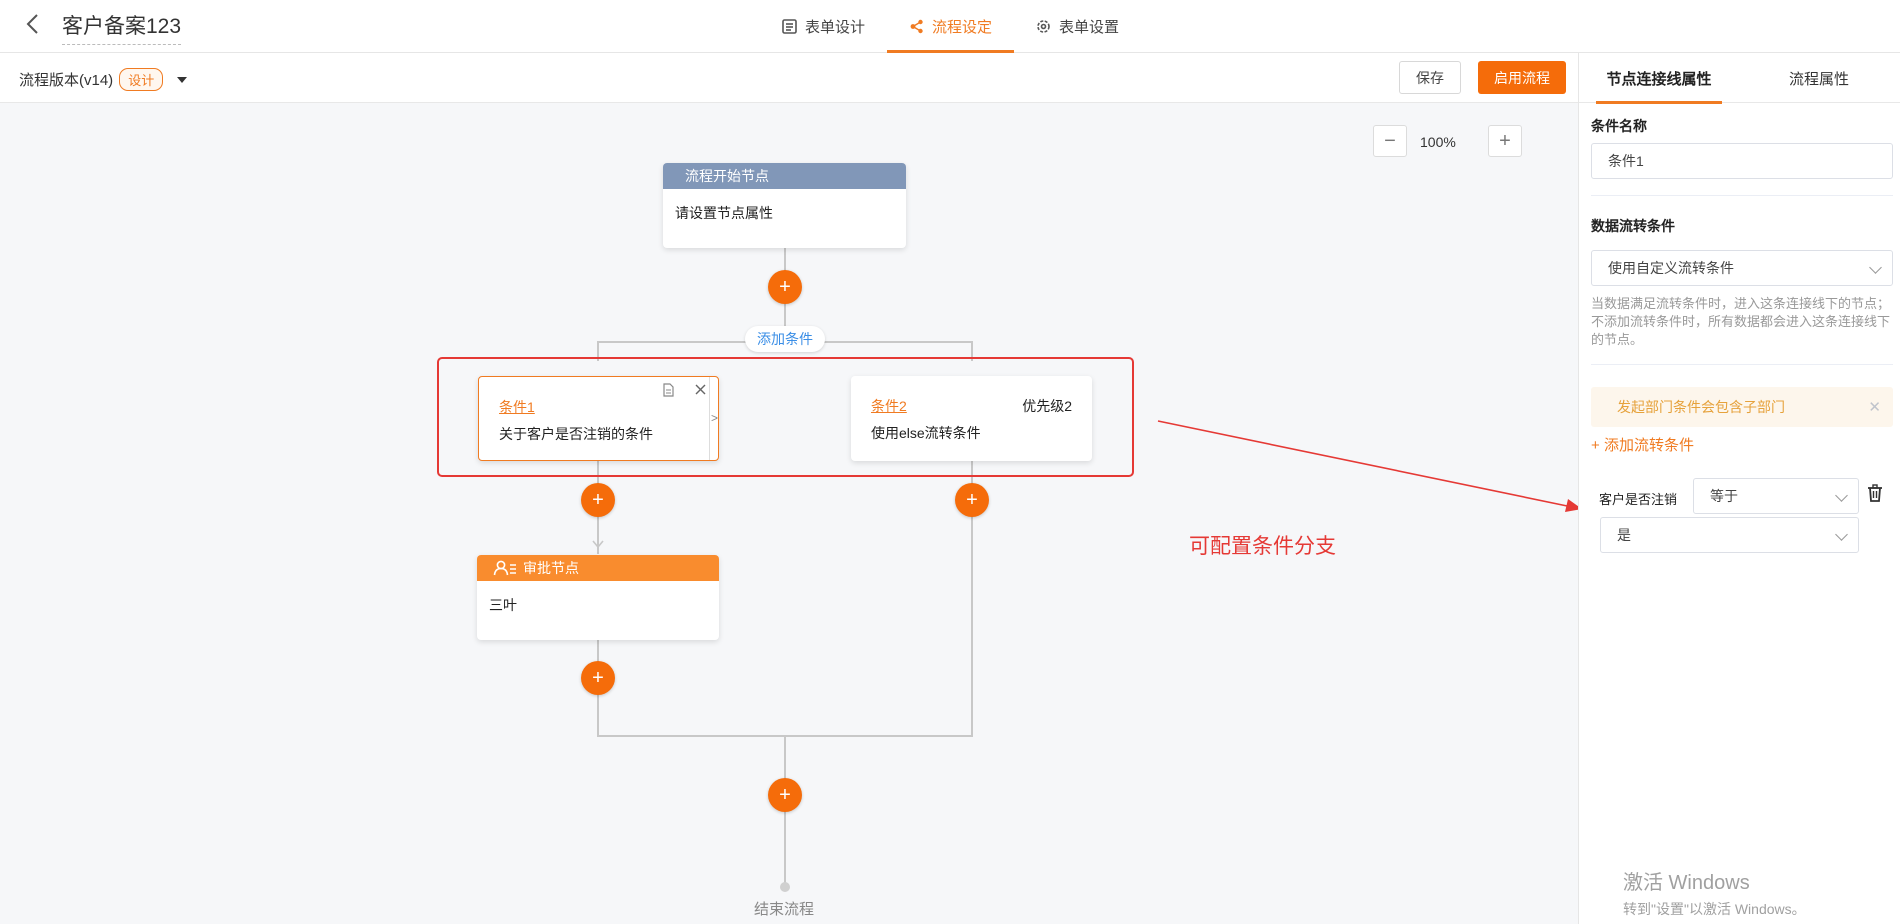 This screenshot has height=924, width=1900. Describe the element at coordinates (1659, 78) in the screenshot. I see `tab-connection-properties: 节点连接线属性` at that location.